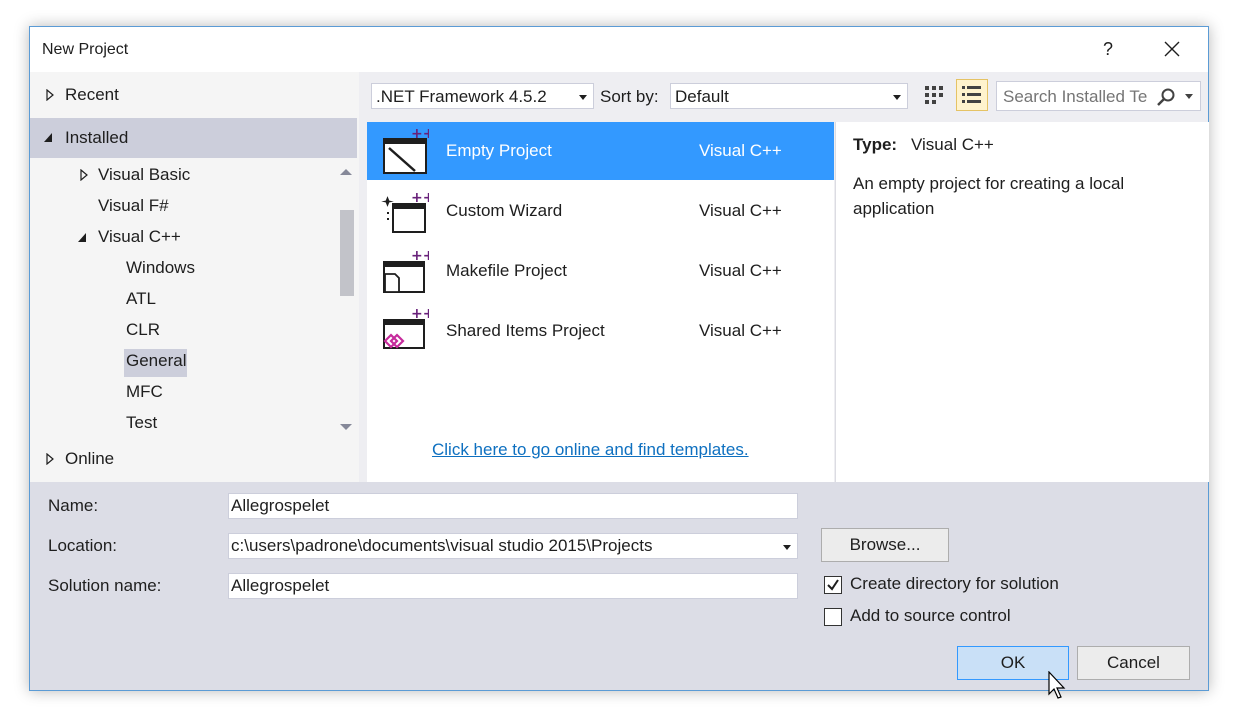  I want to click on search-icon, so click(1166, 97).